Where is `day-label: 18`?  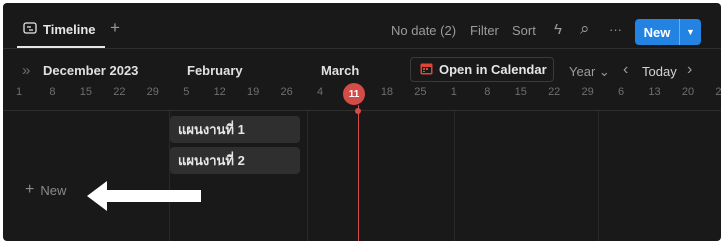 day-label: 18 is located at coordinates (387, 92).